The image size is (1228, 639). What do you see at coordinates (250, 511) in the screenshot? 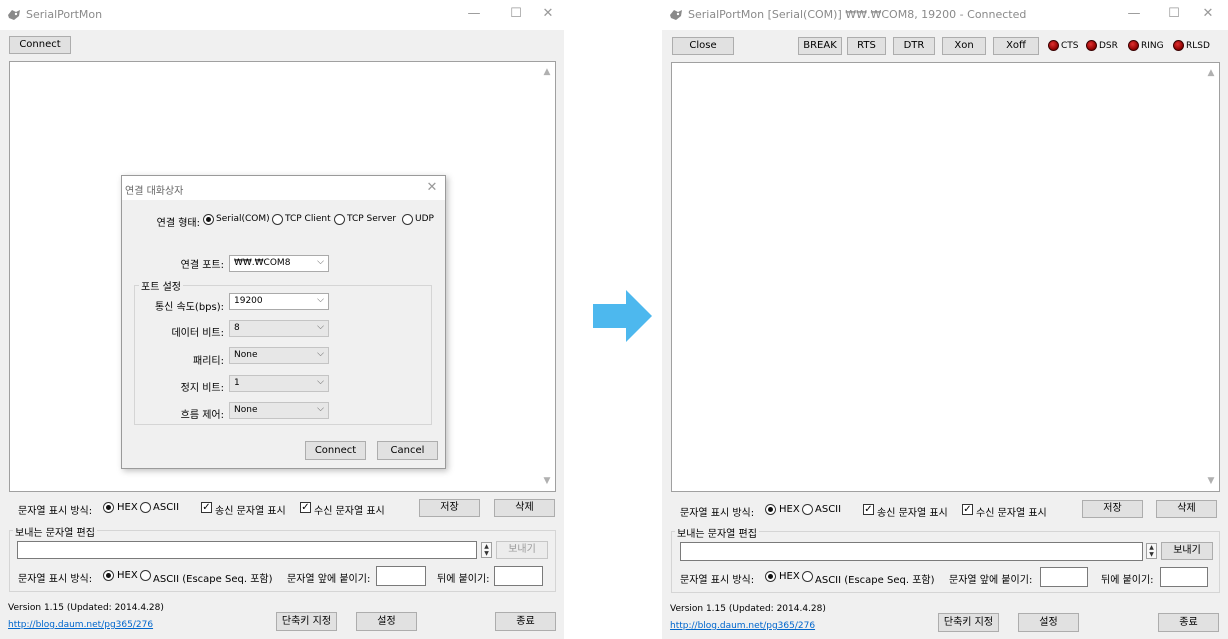
I see `show-sent-label: 송신 문자열 표시` at bounding box center [250, 511].